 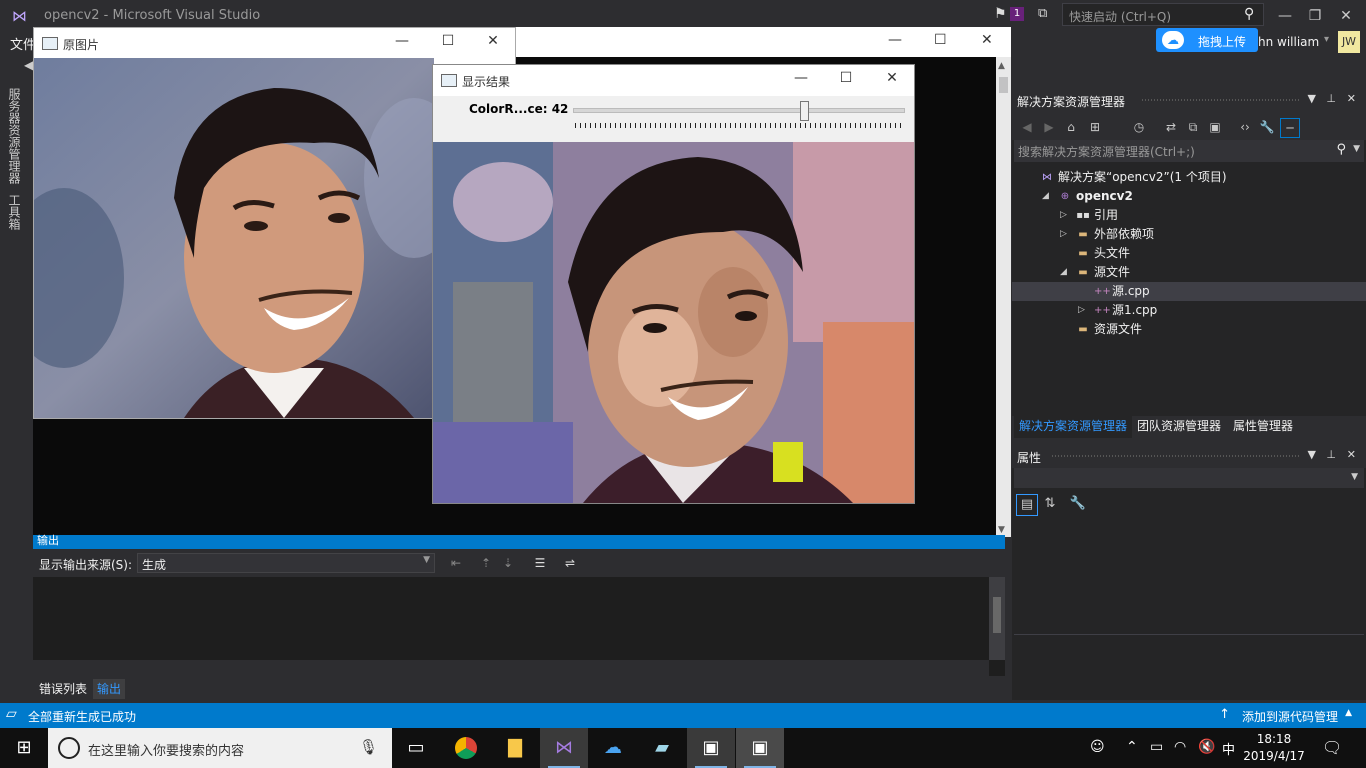 I want to click on preview-icon: ─, so click(x=1290, y=128).